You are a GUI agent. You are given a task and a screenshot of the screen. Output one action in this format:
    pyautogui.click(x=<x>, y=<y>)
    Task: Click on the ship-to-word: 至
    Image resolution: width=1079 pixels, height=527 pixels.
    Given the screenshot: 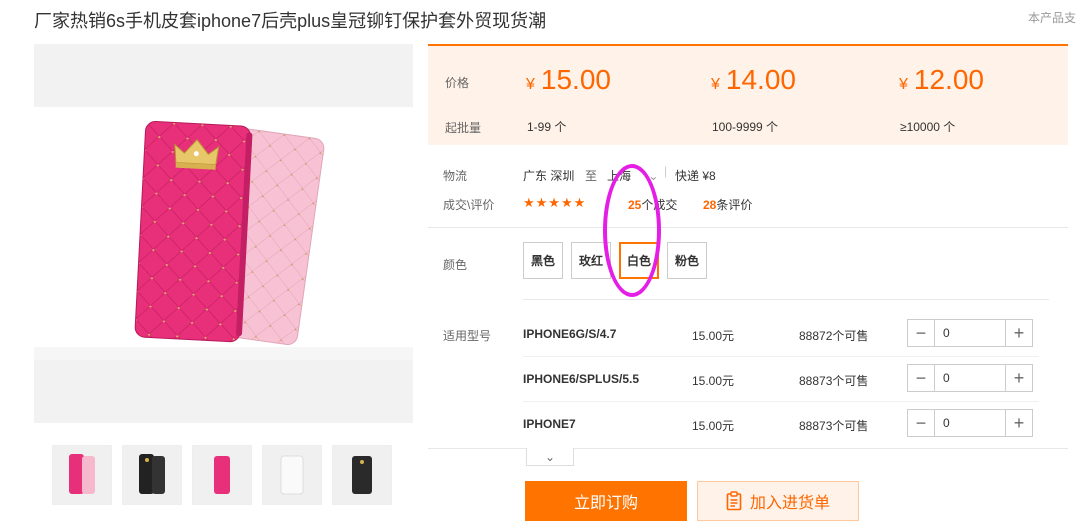 What is the action you would take?
    pyautogui.click(x=591, y=176)
    